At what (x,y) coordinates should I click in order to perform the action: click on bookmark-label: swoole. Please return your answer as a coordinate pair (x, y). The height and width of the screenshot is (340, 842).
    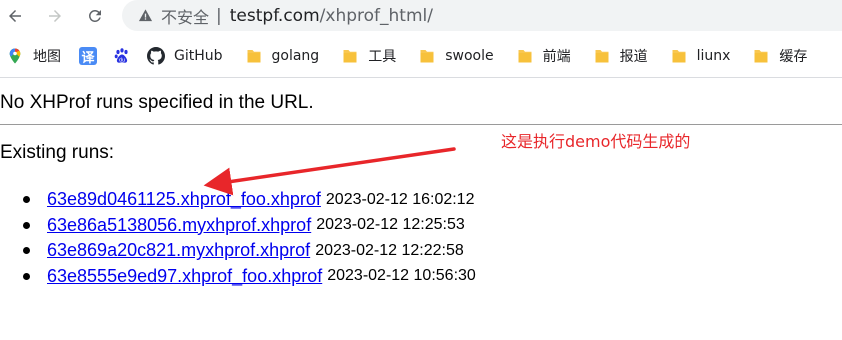
    Looking at the image, I should click on (469, 56).